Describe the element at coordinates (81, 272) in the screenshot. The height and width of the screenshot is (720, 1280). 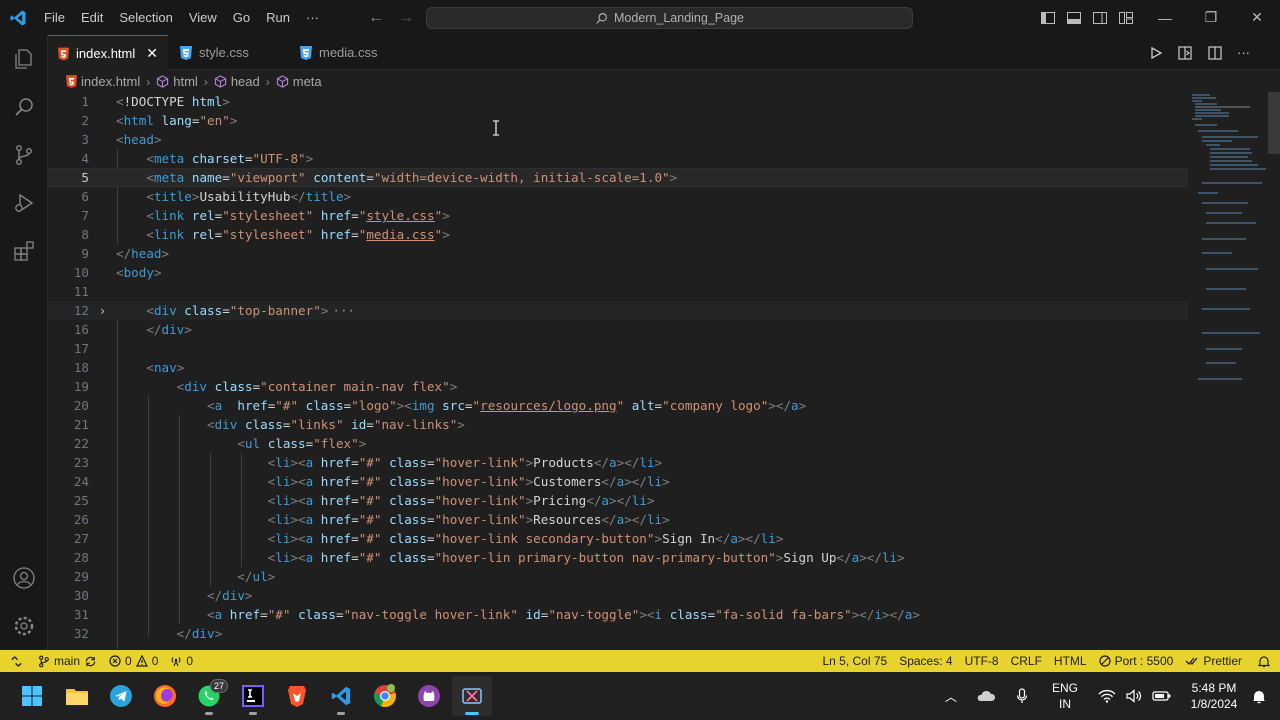
I see `line-number: 10` at that location.